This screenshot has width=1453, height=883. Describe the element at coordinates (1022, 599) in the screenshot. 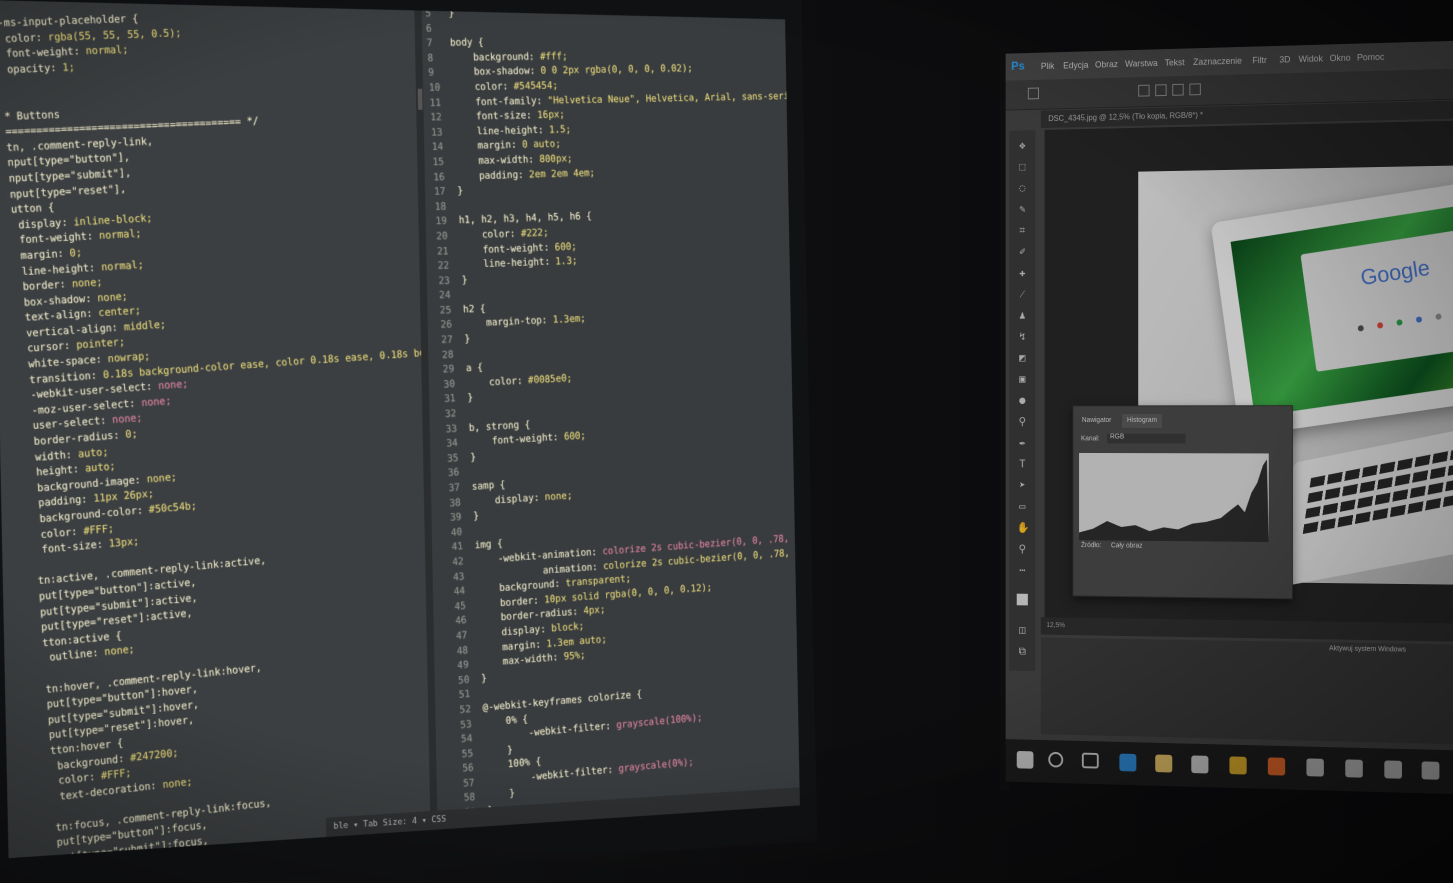

I see `color-swatch-icon` at that location.